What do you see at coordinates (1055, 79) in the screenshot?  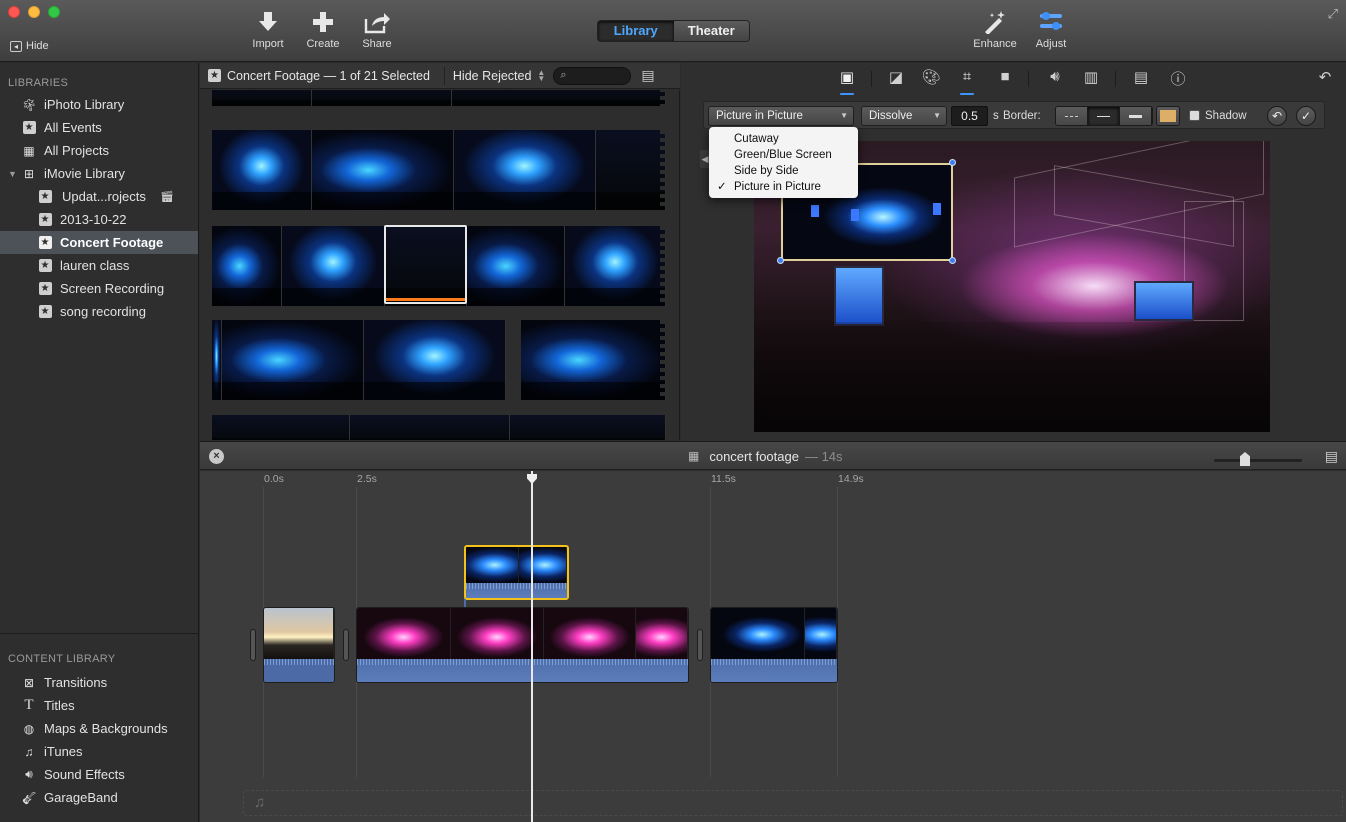 I see `volume-icon: 🔊︎` at bounding box center [1055, 79].